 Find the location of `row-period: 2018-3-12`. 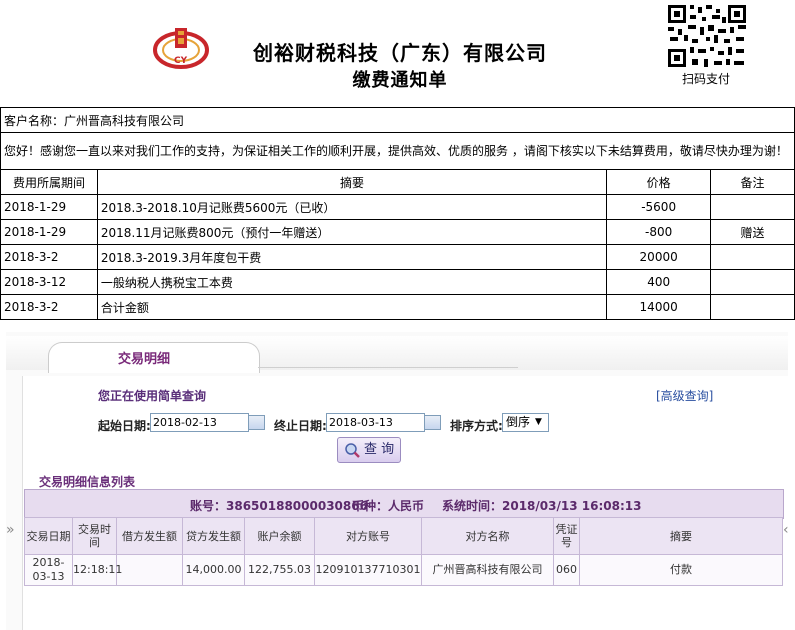

row-period: 2018-3-12 is located at coordinates (49, 282).